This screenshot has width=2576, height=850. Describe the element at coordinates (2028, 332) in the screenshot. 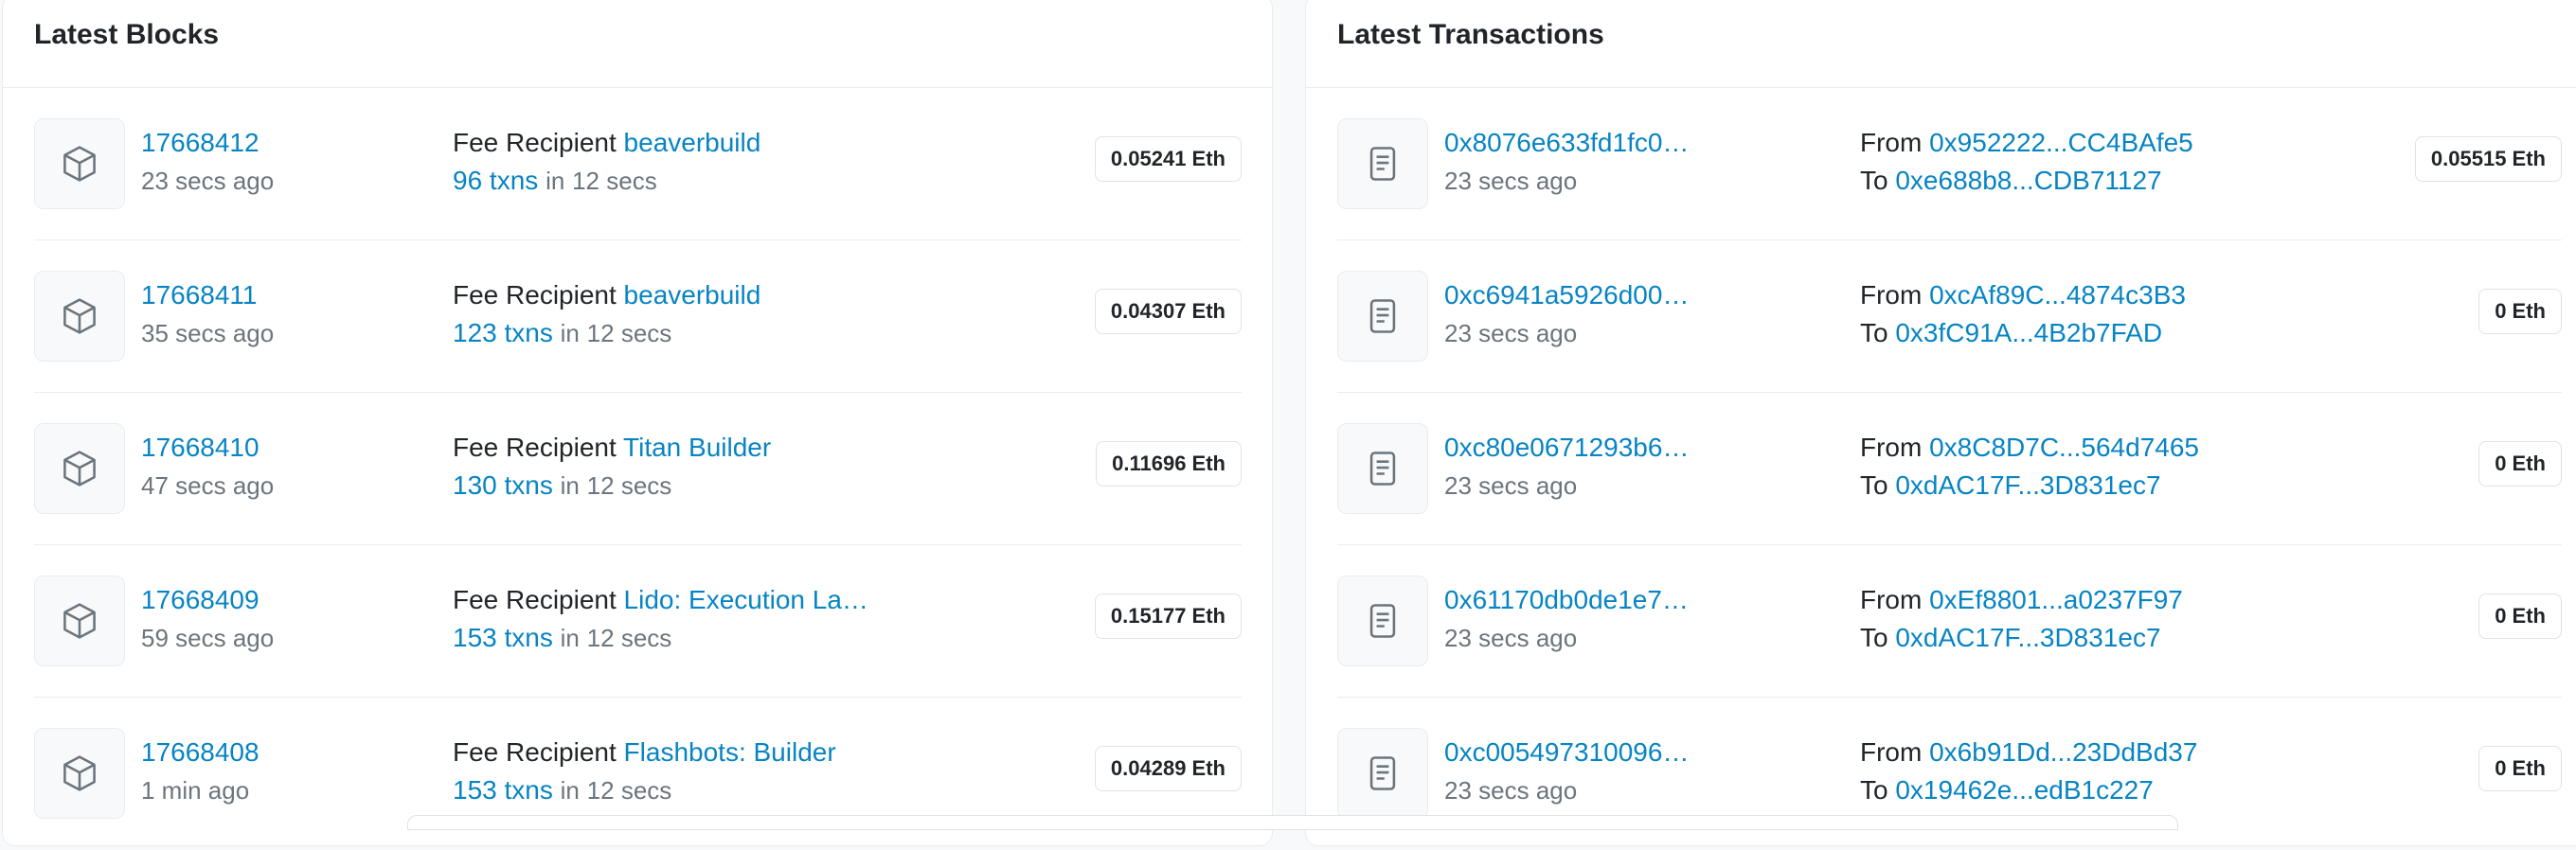

I see `to-address-link: 0x3fC91A...4B2b7FAD` at that location.